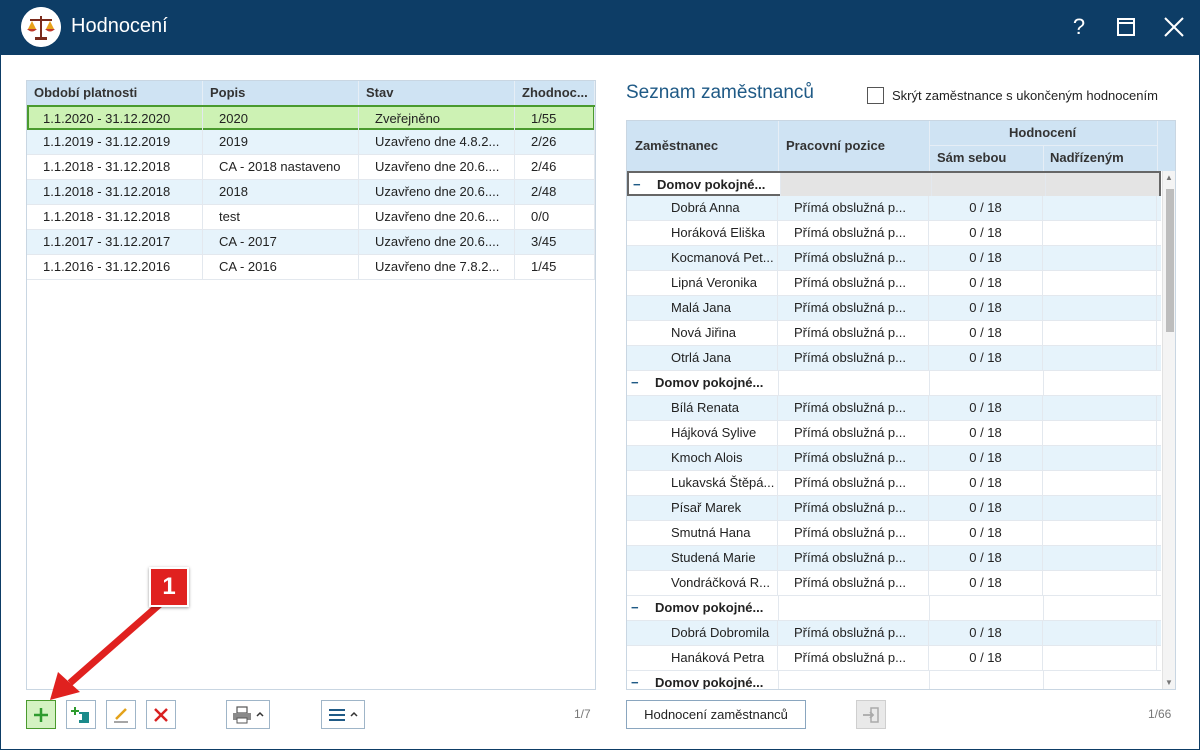 This screenshot has width=1200, height=750. I want to click on menu-icon, so click(336, 714).